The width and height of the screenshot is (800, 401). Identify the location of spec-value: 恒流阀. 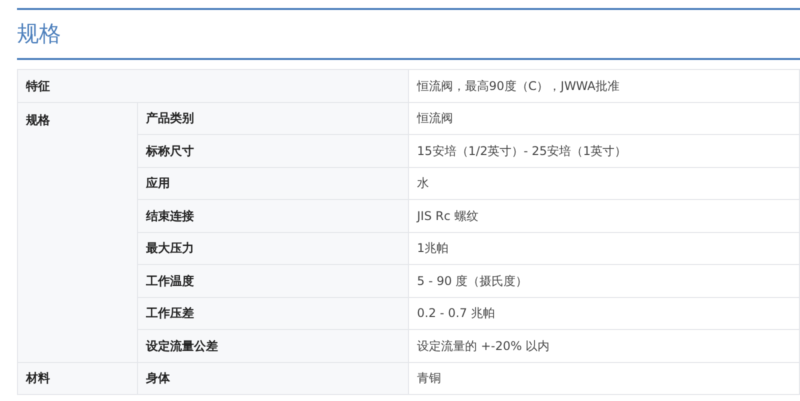
(604, 118).